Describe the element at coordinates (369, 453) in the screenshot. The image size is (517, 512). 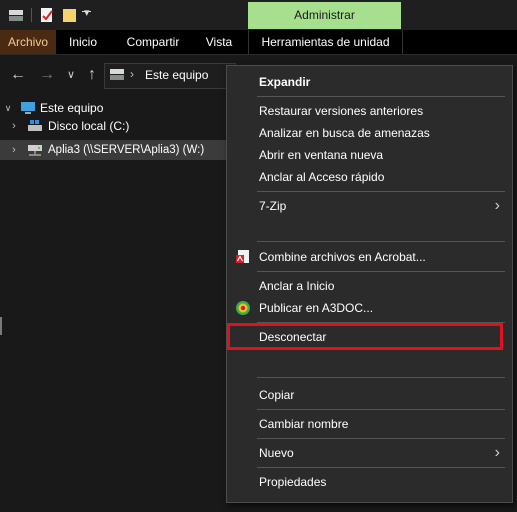
I see `menu-item-nuevo: Nuevo ›` at that location.